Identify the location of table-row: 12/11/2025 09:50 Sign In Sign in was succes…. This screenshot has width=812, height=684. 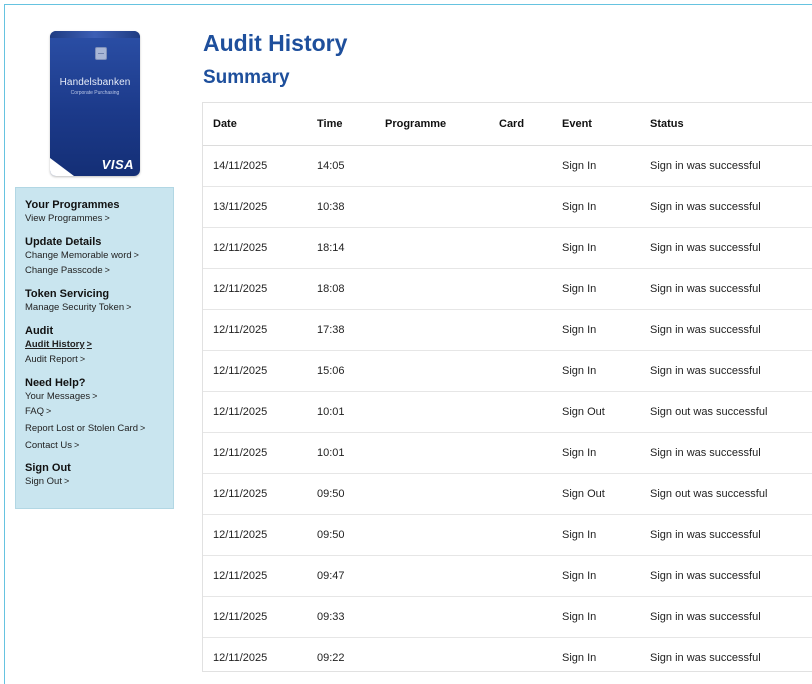
(507, 535).